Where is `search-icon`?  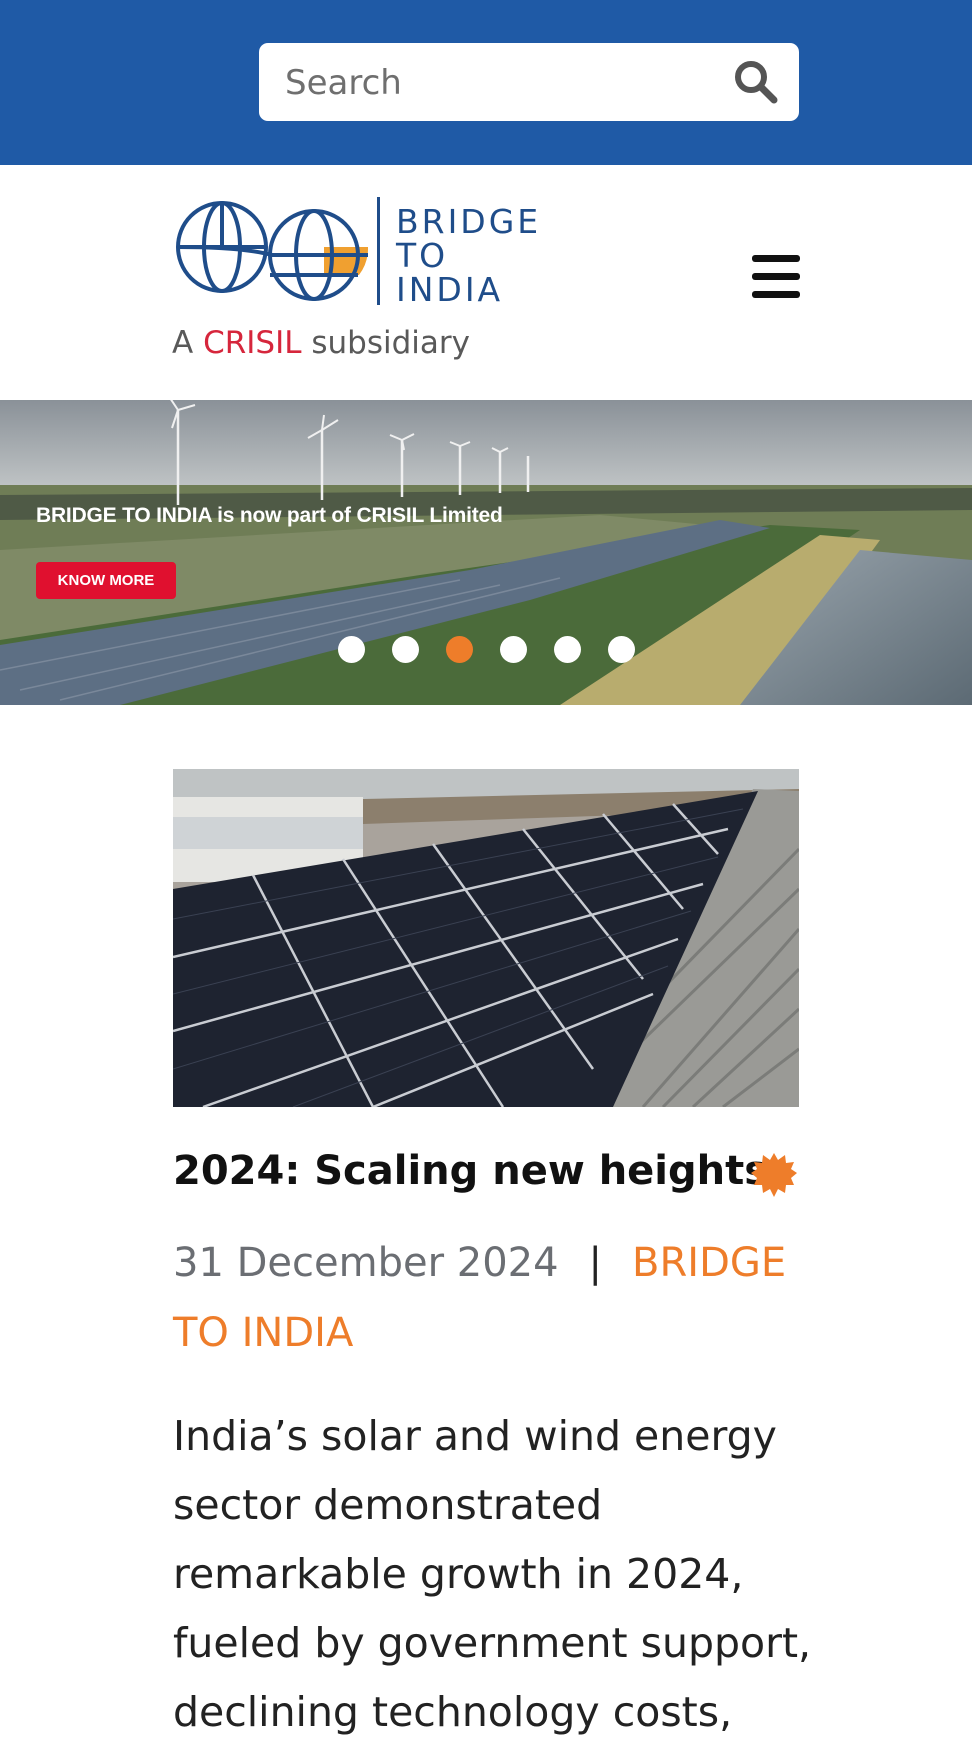 search-icon is located at coordinates (756, 82).